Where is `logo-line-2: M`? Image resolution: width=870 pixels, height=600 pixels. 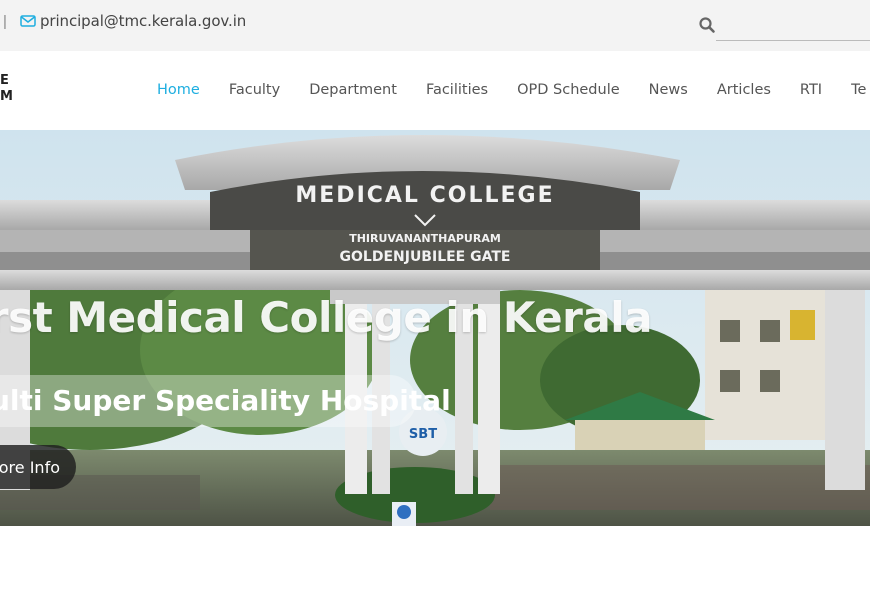
logo-line-2: M is located at coordinates (6, 96).